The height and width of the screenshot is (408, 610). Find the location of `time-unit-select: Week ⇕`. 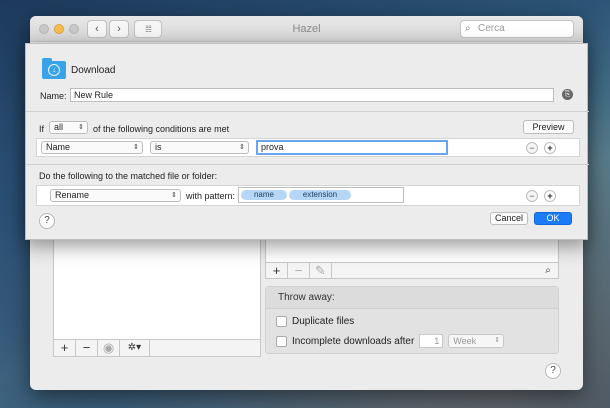

time-unit-select: Week ⇕ is located at coordinates (476, 341).